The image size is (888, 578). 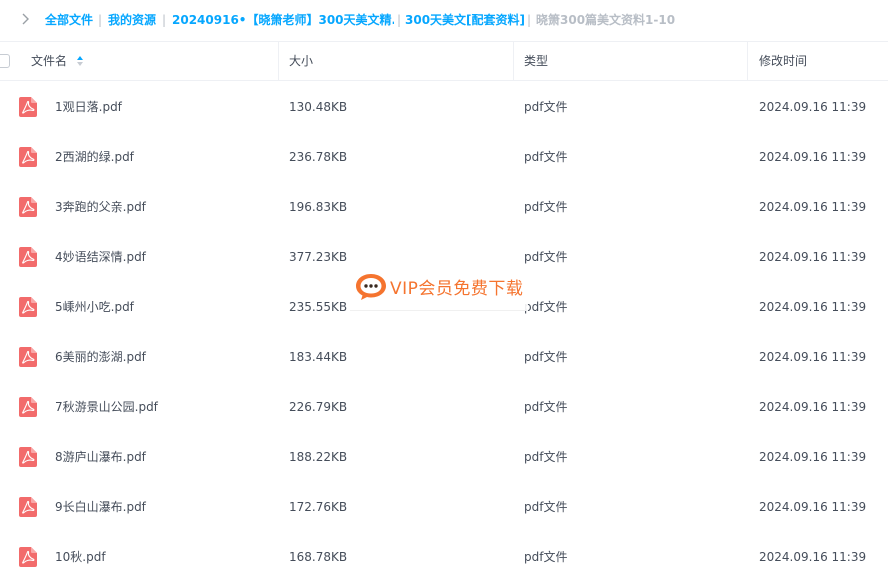 I want to click on file-size: 236.78KB, so click(x=318, y=157).